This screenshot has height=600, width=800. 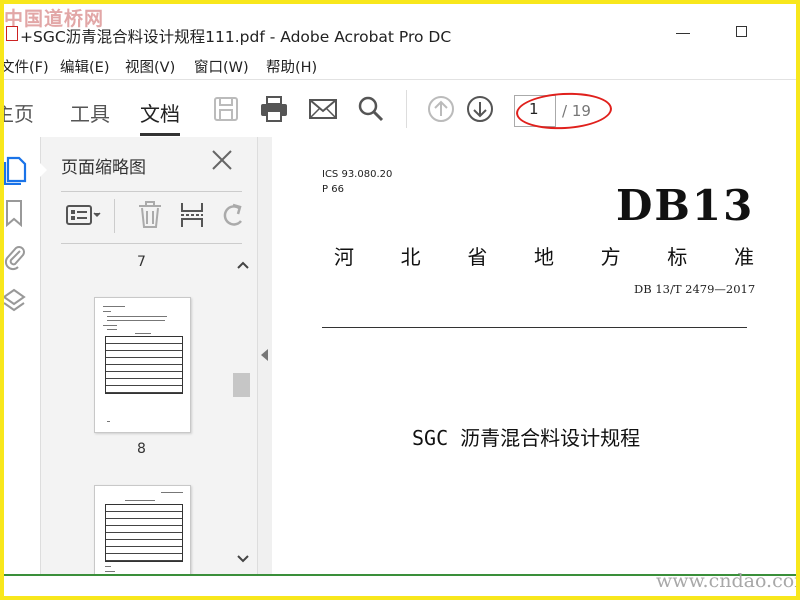 What do you see at coordinates (323, 111) in the screenshot?
I see `email-icon` at bounding box center [323, 111].